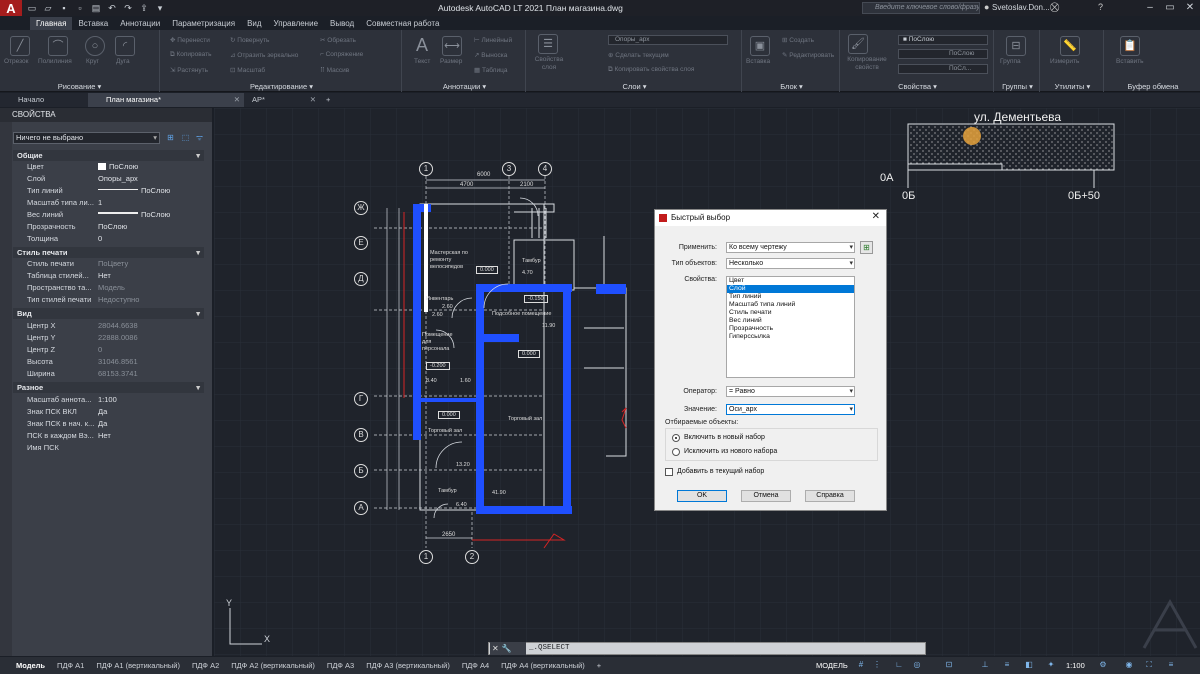 The height and width of the screenshot is (674, 1200). I want to click on layout-tab: ПДФ А2 (вертикальный), so click(273, 665).